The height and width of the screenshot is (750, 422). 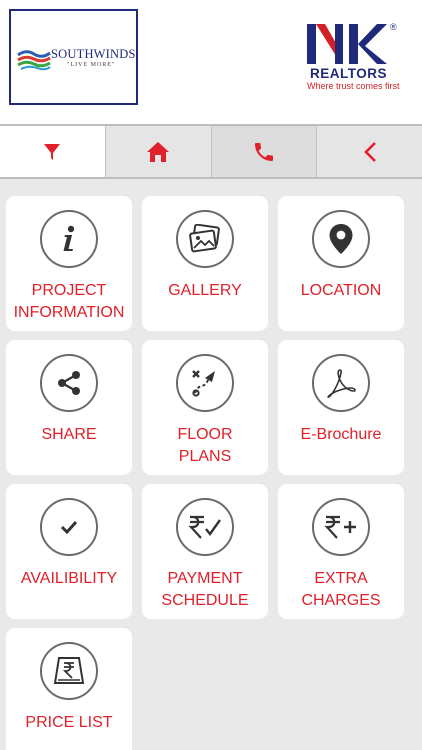 I want to click on price-list-icon, so click(x=69, y=670).